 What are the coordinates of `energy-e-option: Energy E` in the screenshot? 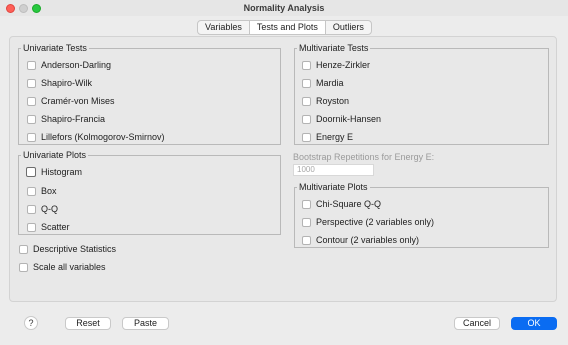 It's located at (327, 137).